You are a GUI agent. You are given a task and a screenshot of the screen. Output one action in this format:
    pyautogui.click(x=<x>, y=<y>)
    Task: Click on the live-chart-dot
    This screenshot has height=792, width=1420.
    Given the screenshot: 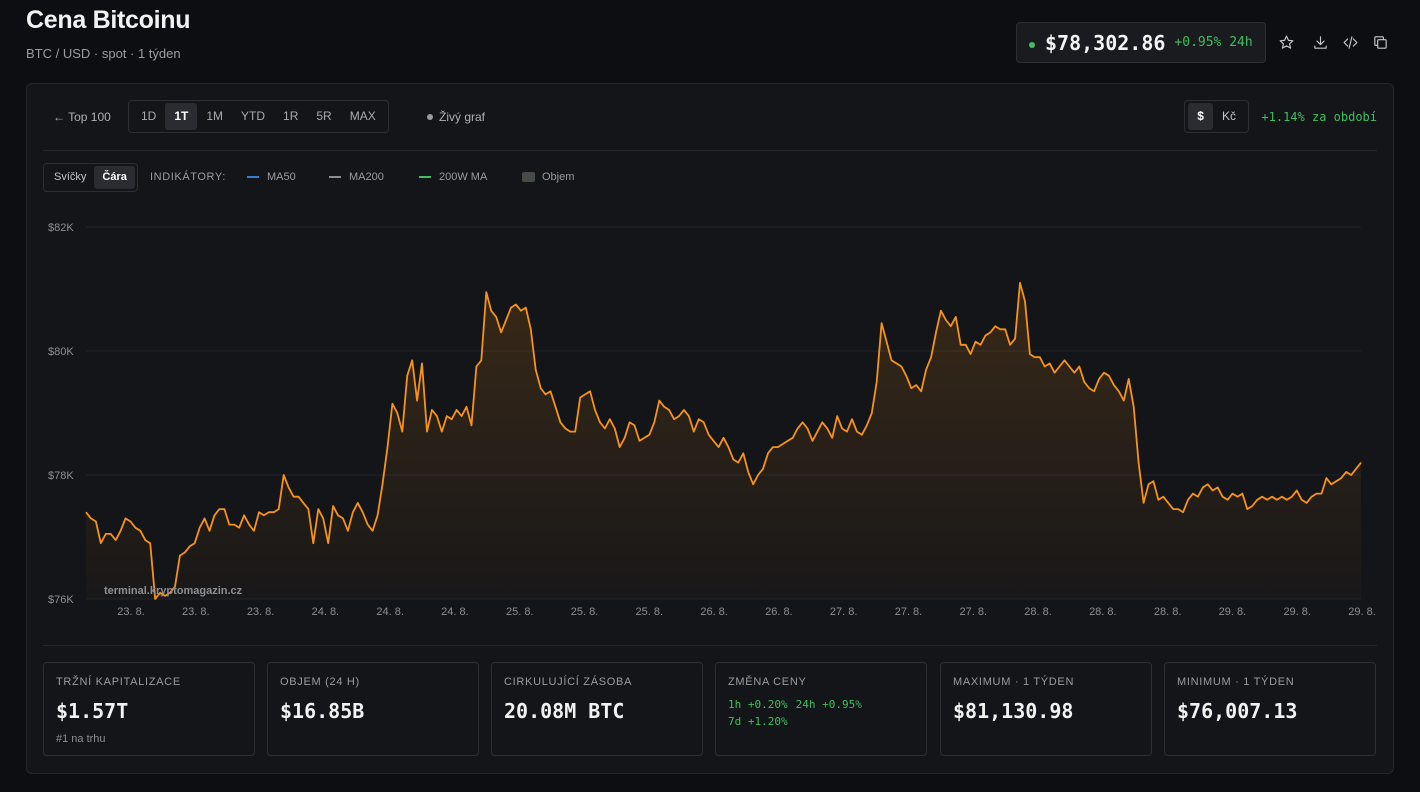 What is the action you would take?
    pyautogui.click(x=430, y=117)
    